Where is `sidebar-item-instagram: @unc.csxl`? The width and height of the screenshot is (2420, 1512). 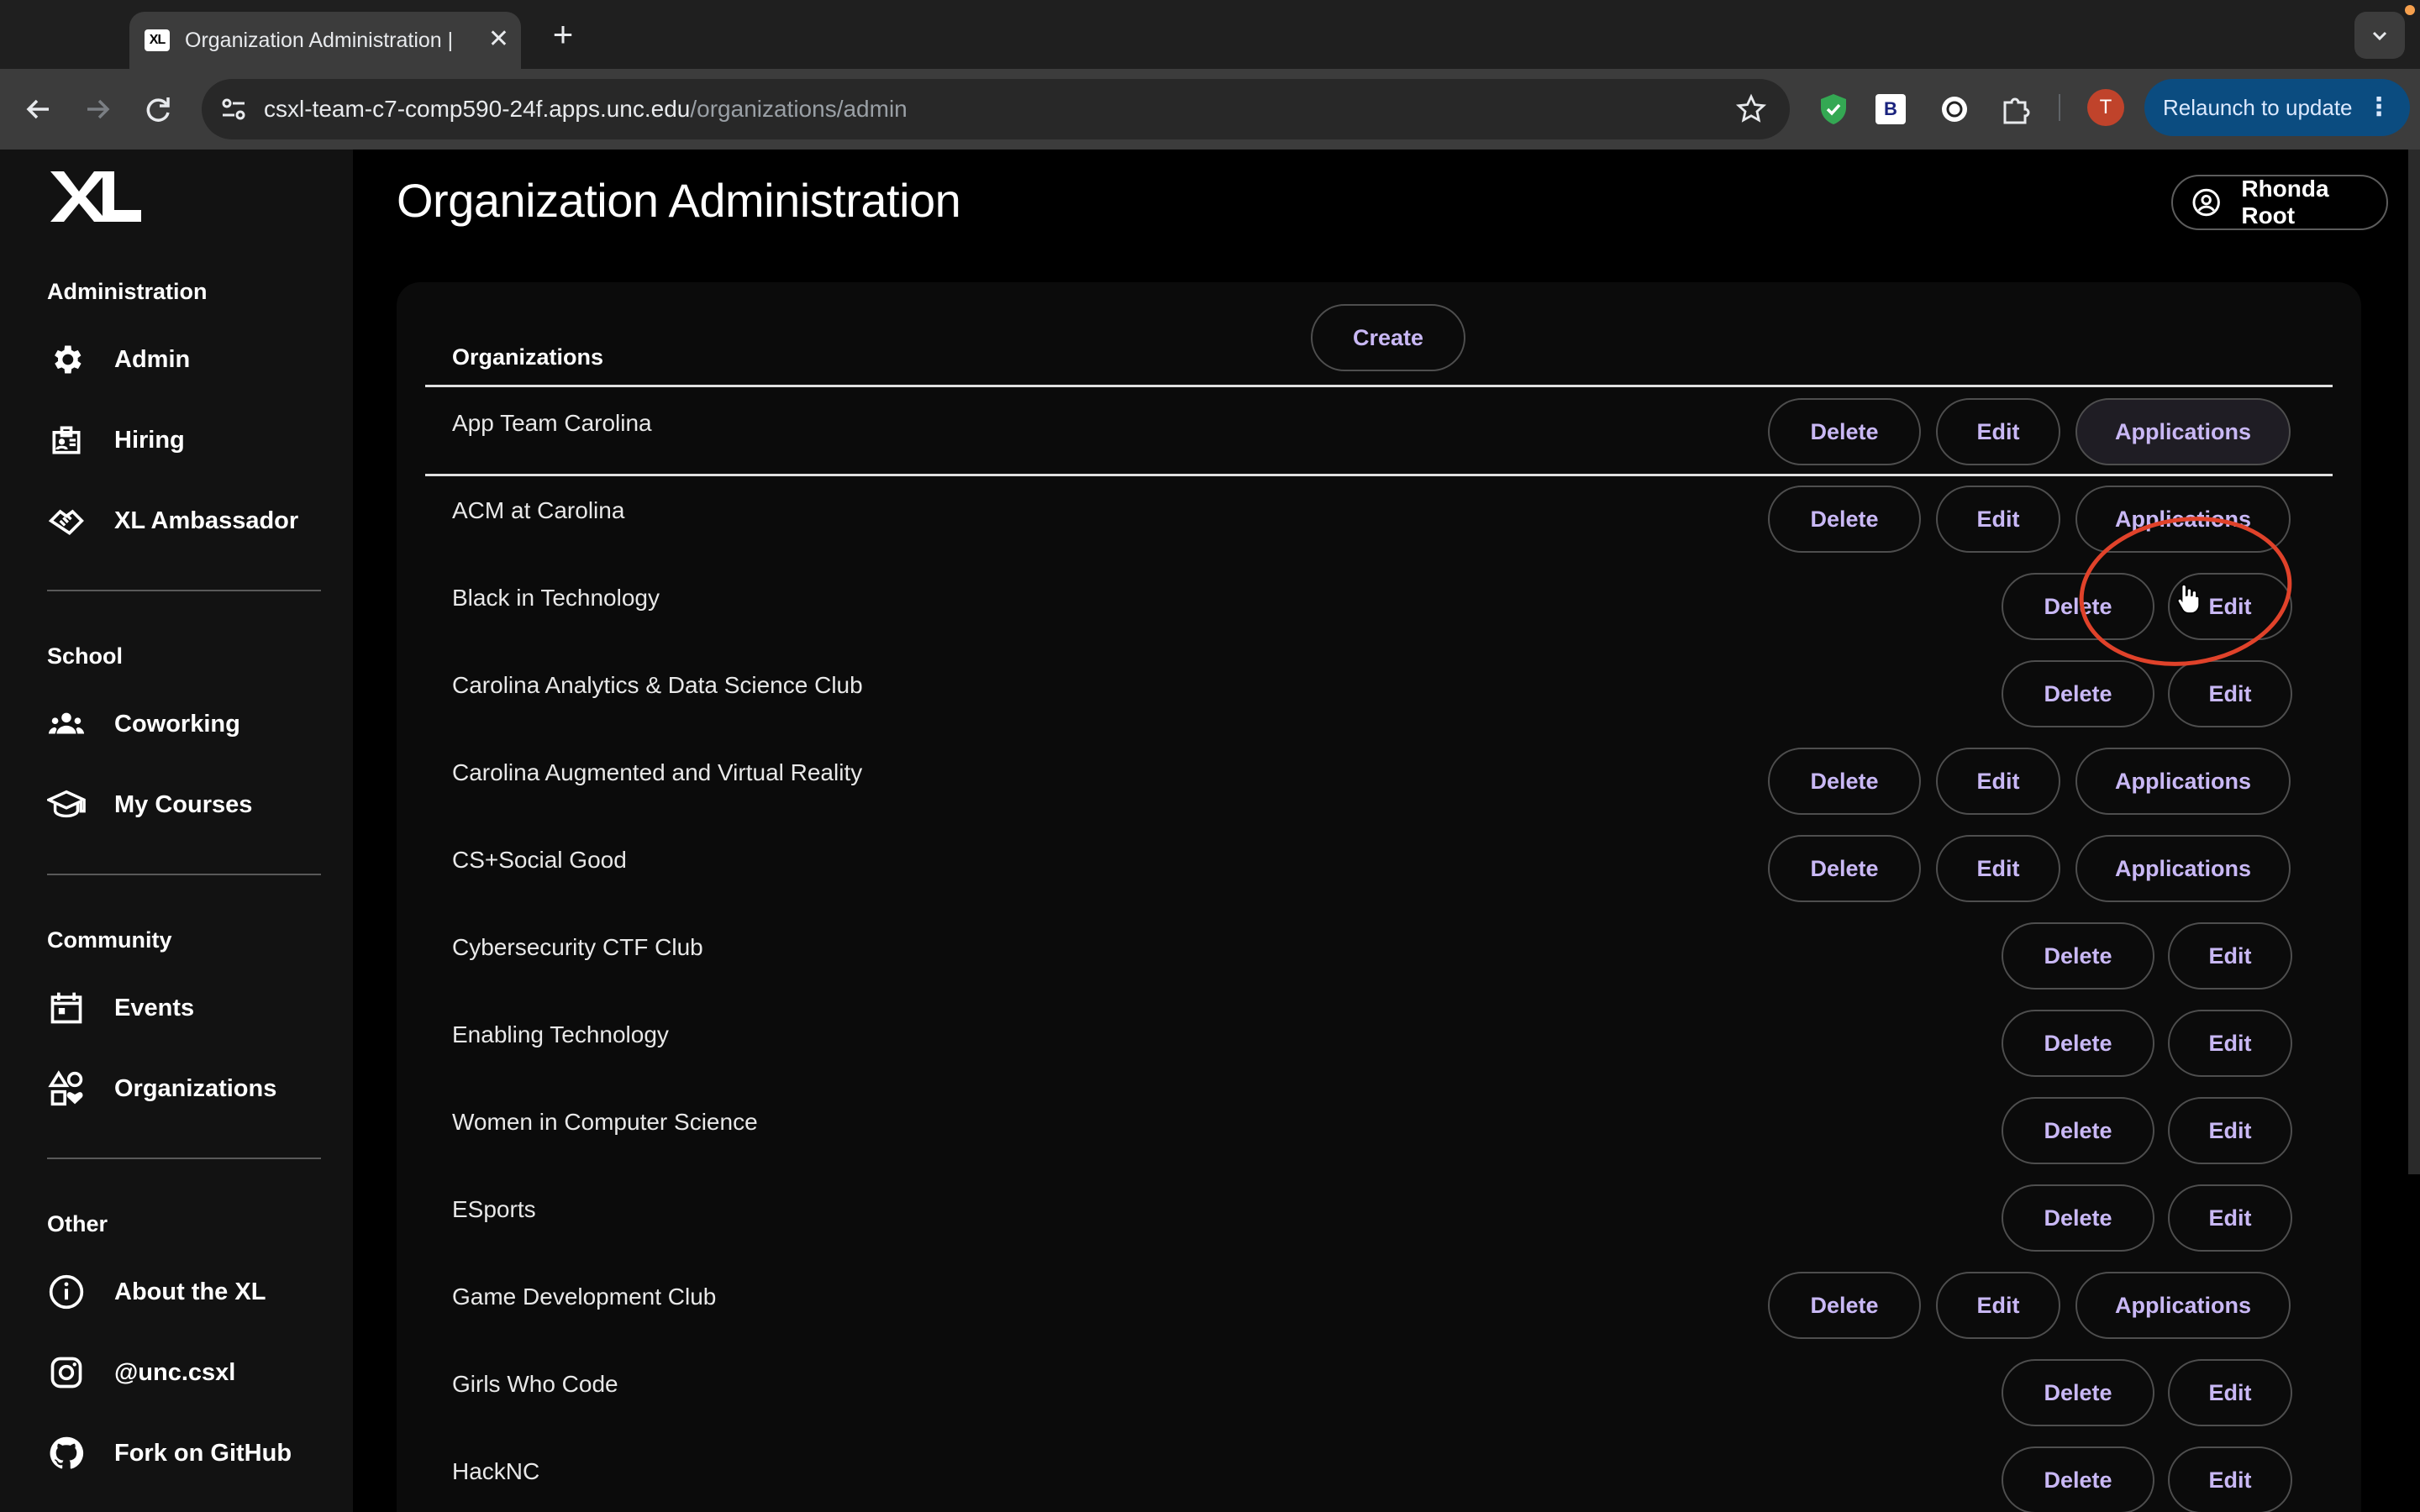
sidebar-item-instagram: @unc.csxl is located at coordinates (199, 1372).